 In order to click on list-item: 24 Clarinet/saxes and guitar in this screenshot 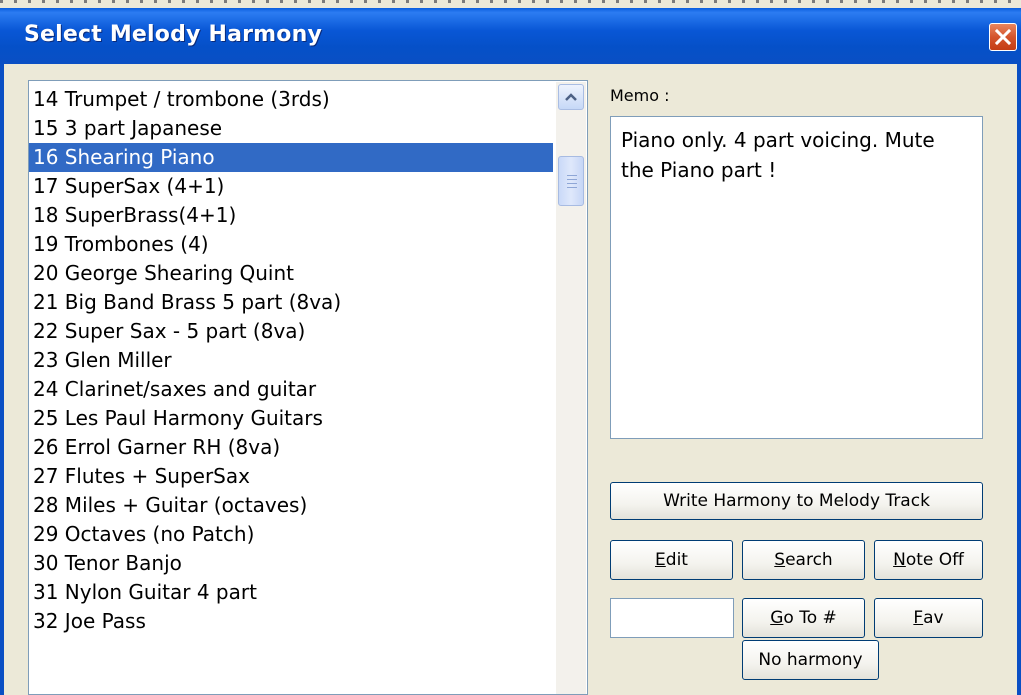, I will do `click(291, 389)`.